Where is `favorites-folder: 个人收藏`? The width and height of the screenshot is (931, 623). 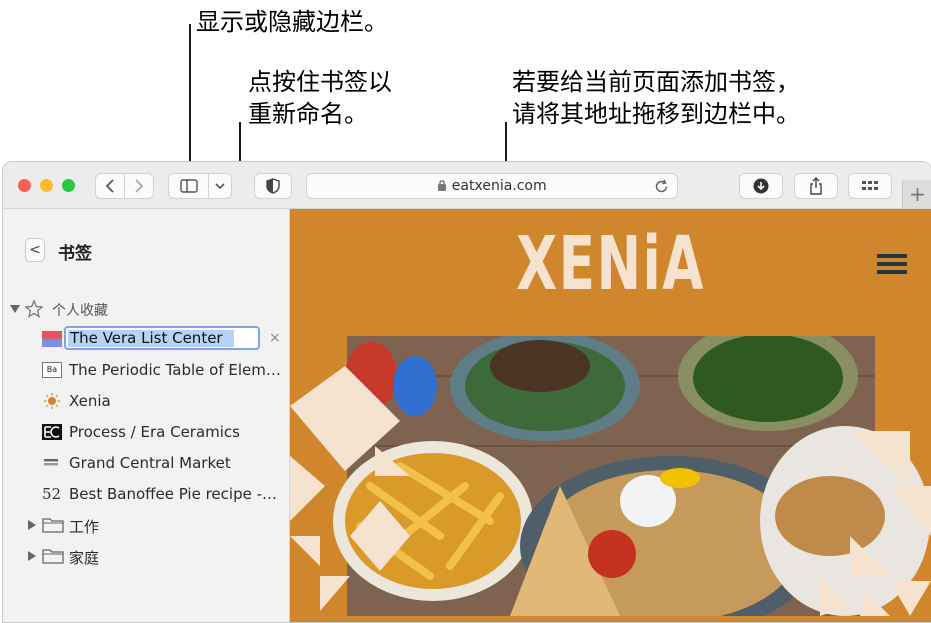 favorites-folder: 个人收藏 is located at coordinates (146, 309).